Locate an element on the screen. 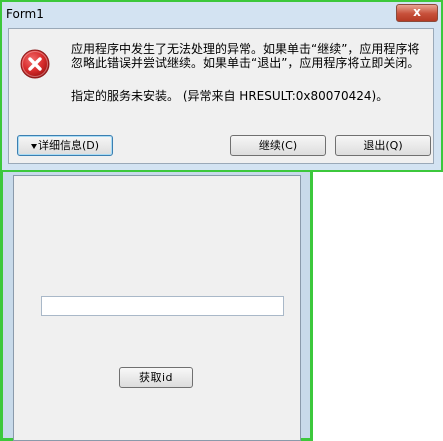  triangle-down-icon is located at coordinates (33, 146).